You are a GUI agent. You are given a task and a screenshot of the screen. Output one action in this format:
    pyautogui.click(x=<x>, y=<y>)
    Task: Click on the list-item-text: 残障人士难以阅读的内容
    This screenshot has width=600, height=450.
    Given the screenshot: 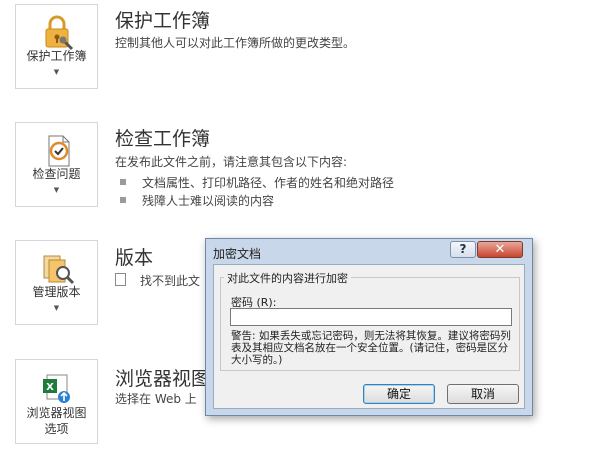 What is the action you would take?
    pyautogui.click(x=208, y=201)
    